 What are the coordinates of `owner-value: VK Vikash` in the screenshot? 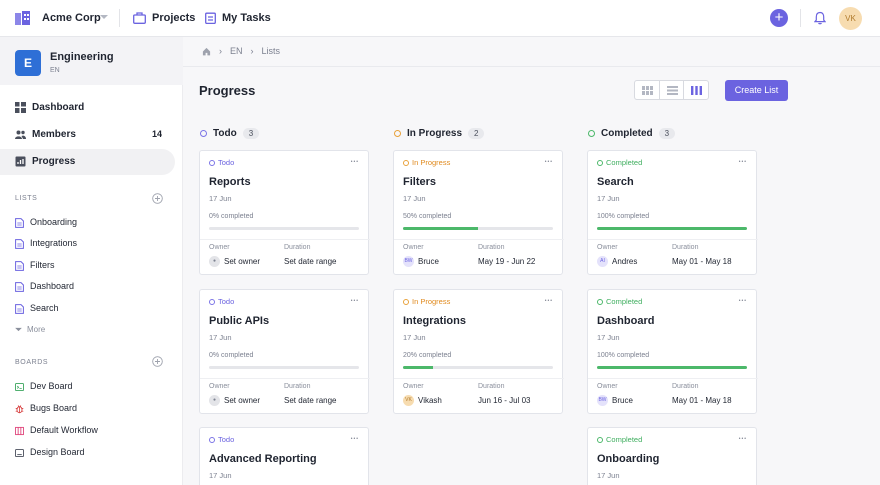 It's located at (422, 400).